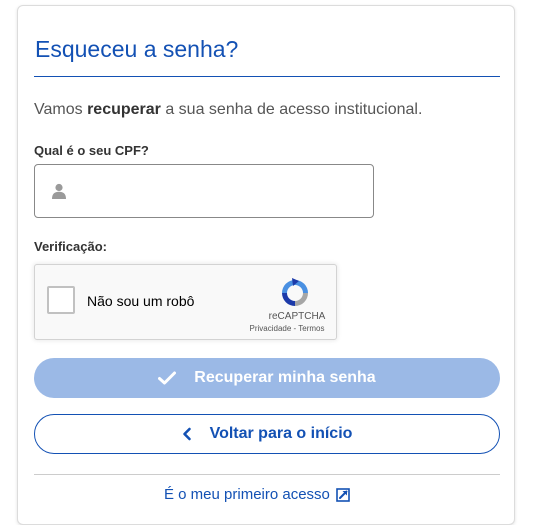  I want to click on back-to-start-label: Voltar para o início, so click(281, 433).